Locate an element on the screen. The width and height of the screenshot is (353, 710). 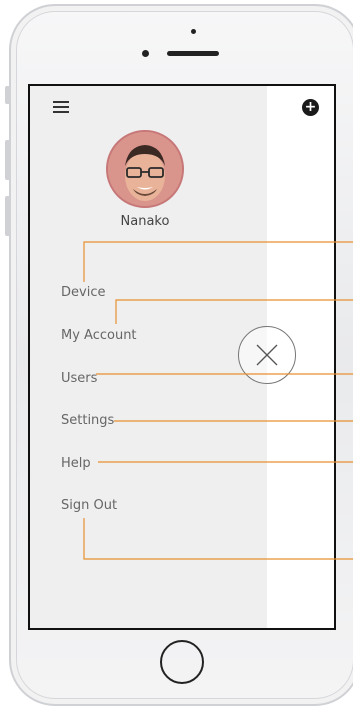
username-label: Nanako is located at coordinates (145, 221).